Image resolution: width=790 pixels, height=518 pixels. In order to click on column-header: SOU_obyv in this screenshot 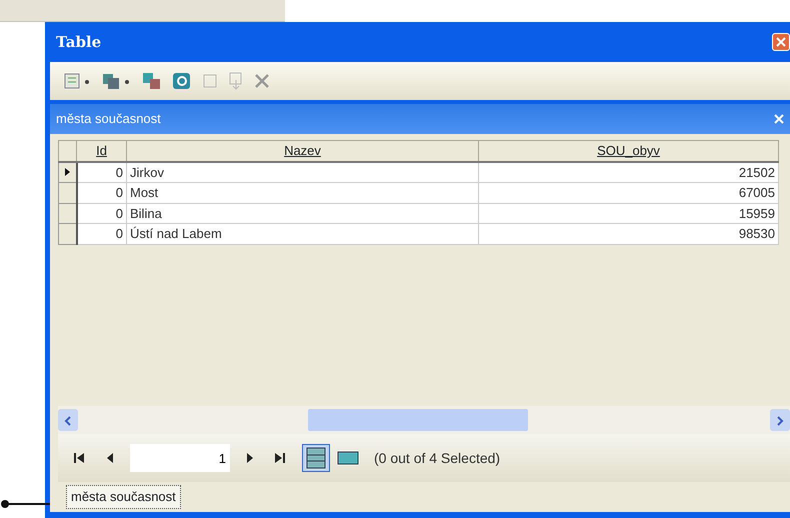, I will do `click(628, 151)`.